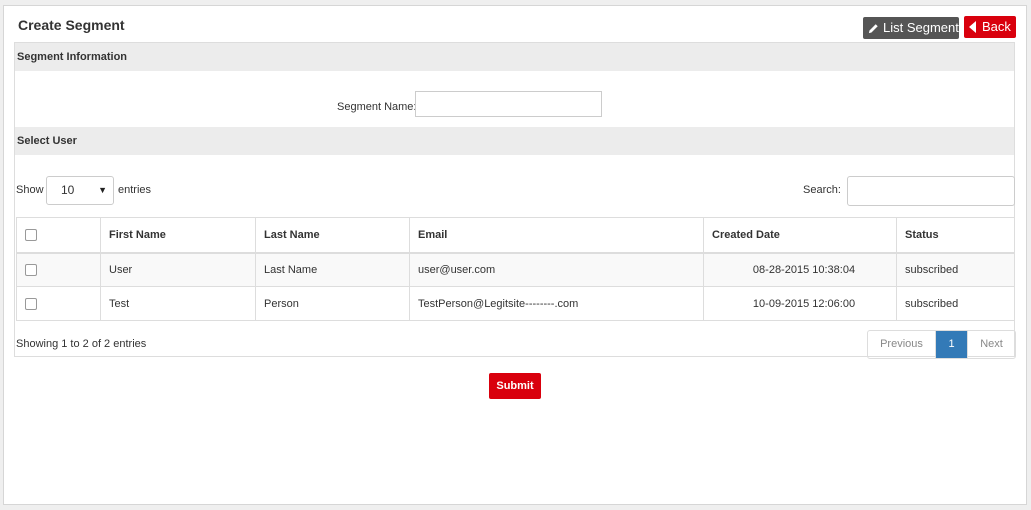  What do you see at coordinates (178, 235) in the screenshot?
I see `column-first-name: First Name` at bounding box center [178, 235].